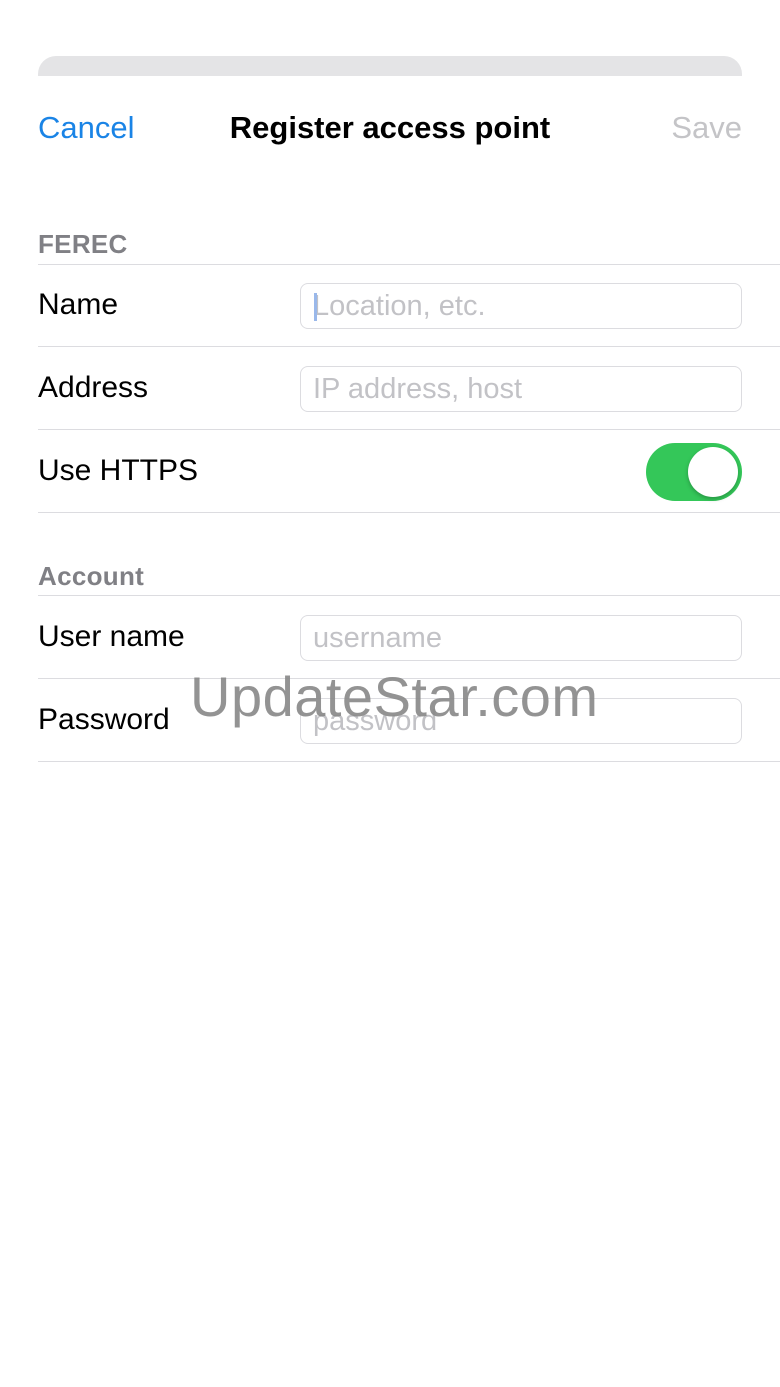  What do you see at coordinates (390, 66) in the screenshot?
I see `sheet-top-edge` at bounding box center [390, 66].